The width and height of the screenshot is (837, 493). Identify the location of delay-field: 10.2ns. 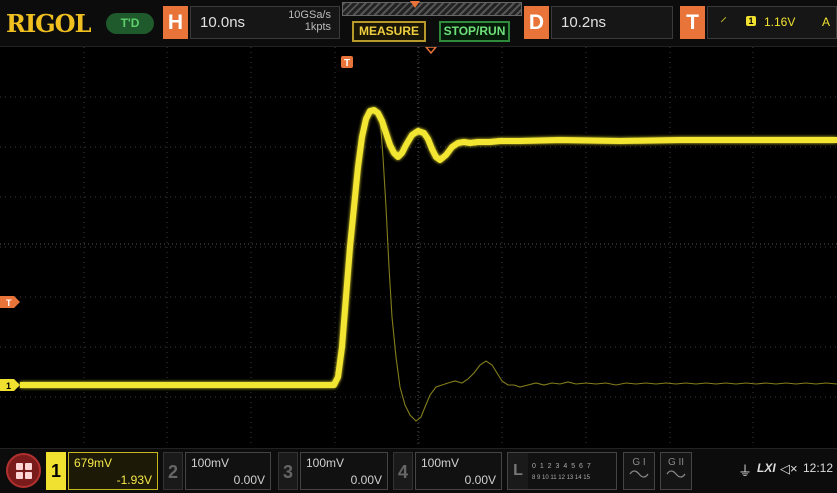
(612, 22).